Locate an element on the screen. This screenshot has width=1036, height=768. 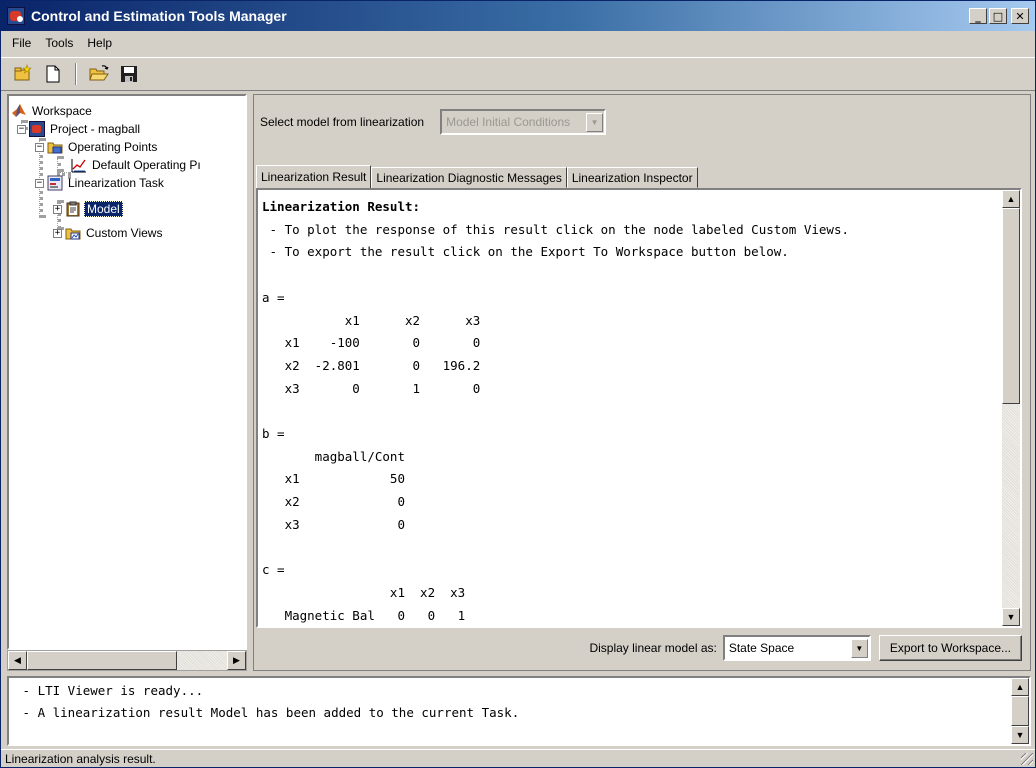
clipboard-icon is located at coordinates (73, 209).